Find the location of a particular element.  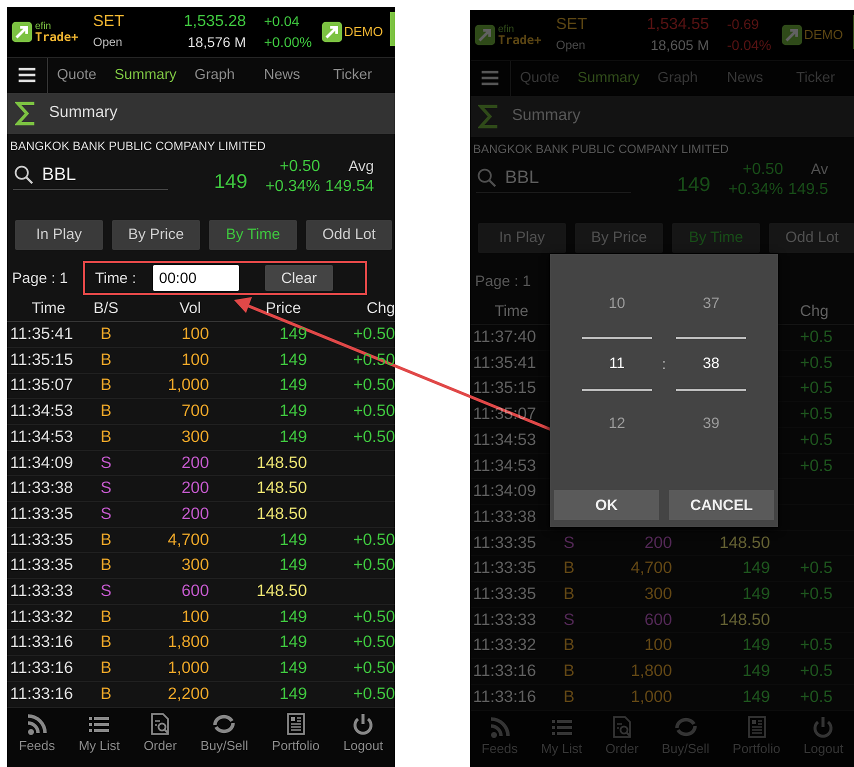

tab: Ticker is located at coordinates (345, 75).